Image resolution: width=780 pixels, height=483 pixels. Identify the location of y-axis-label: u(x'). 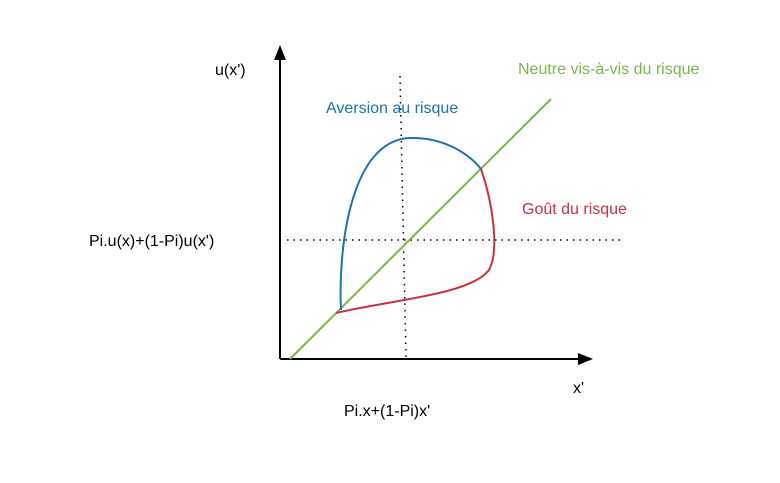
(230, 70).